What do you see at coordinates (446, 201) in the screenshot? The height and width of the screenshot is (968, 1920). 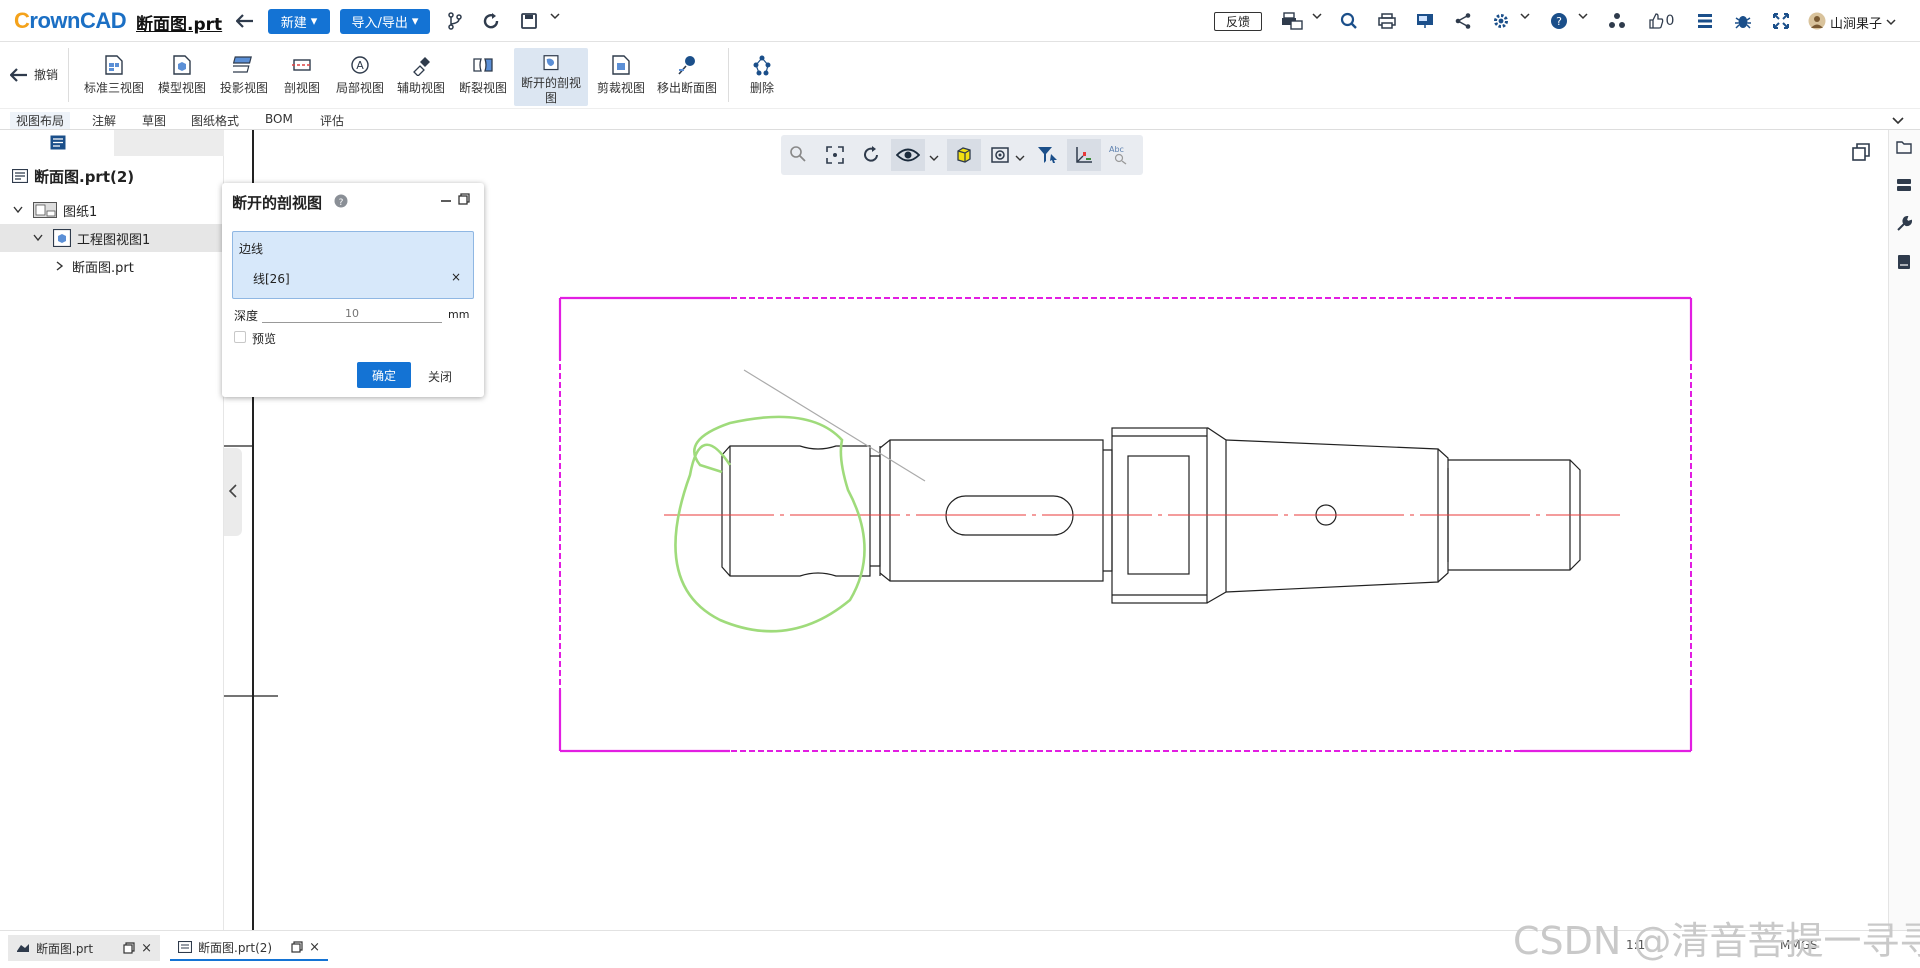 I see `minimize-icon` at bounding box center [446, 201].